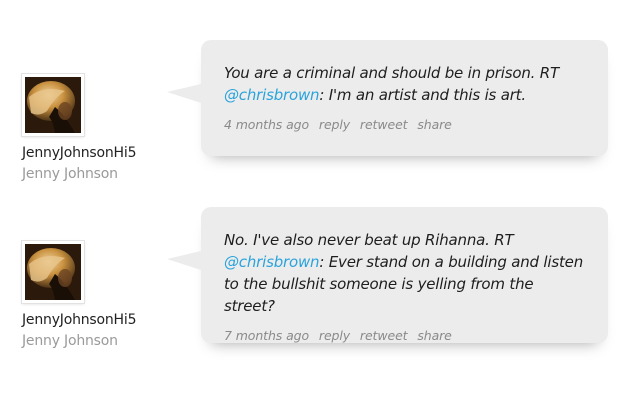 Image resolution: width=620 pixels, height=400 pixels. I want to click on tweet-text-before: No. I've also never beat up Rihanna. RT, so click(369, 240).